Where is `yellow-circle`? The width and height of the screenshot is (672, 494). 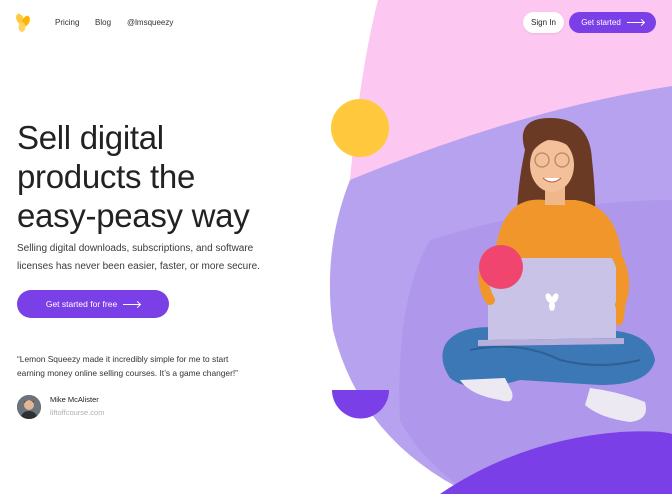
yellow-circle is located at coordinates (360, 128).